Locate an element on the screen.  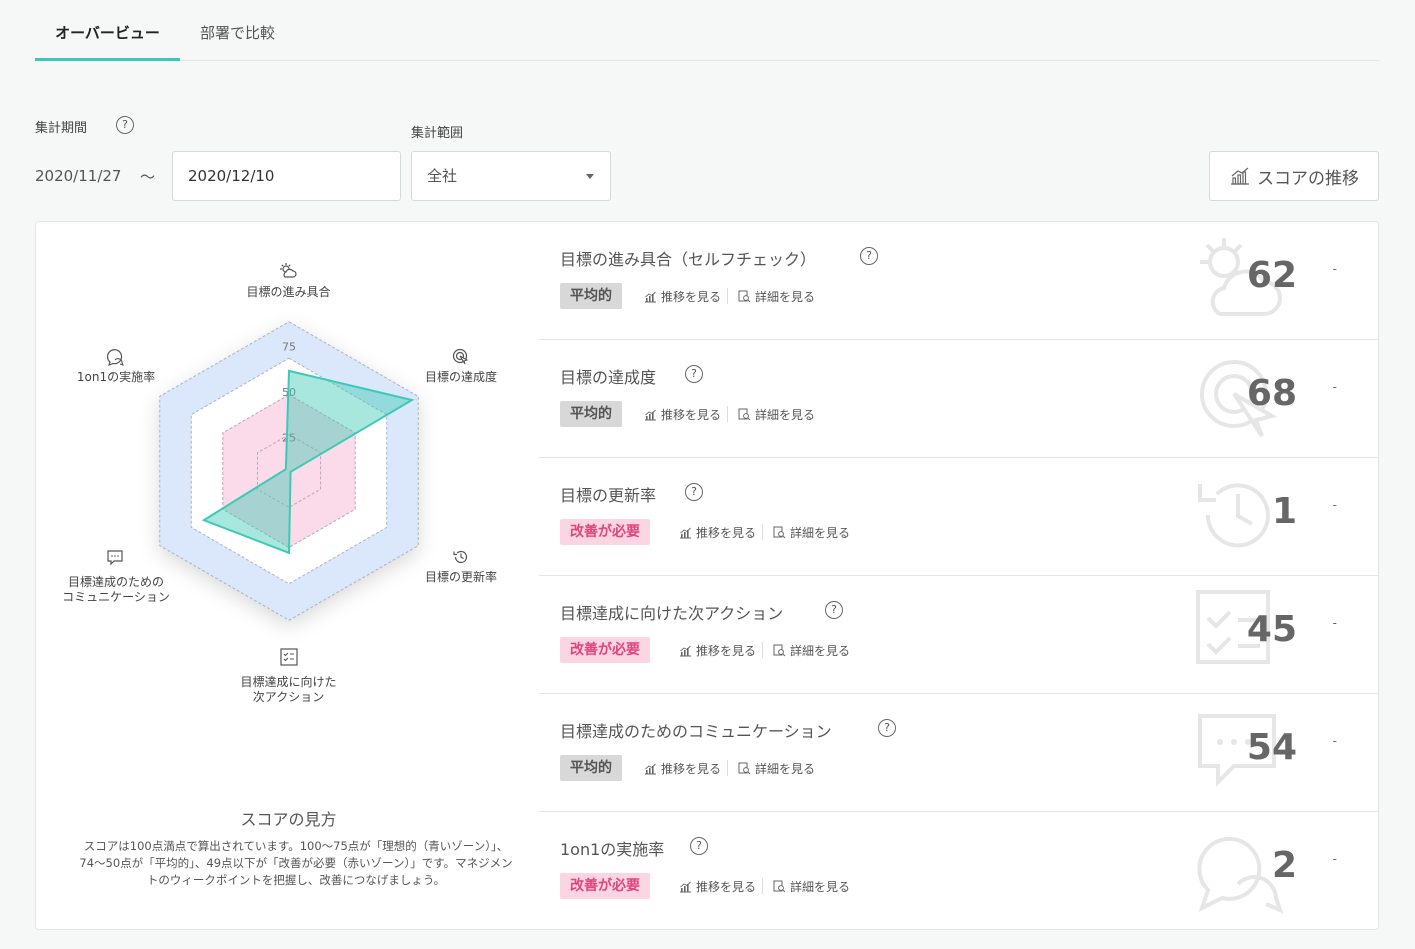
score-trend-label: スコアの推移 is located at coordinates (1308, 178).